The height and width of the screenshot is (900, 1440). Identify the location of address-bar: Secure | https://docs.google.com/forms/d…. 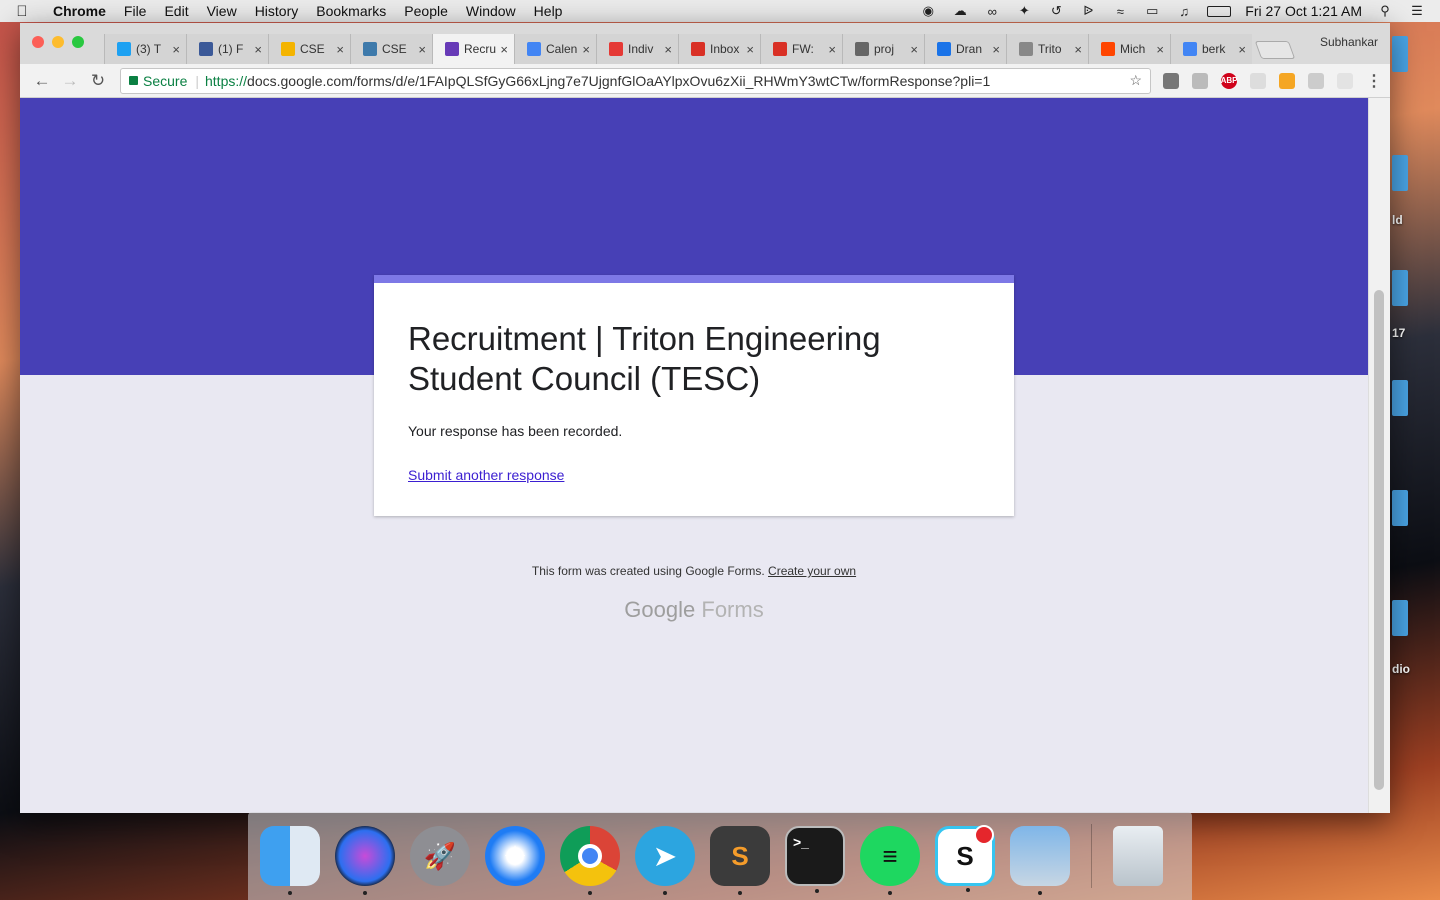
(635, 80).